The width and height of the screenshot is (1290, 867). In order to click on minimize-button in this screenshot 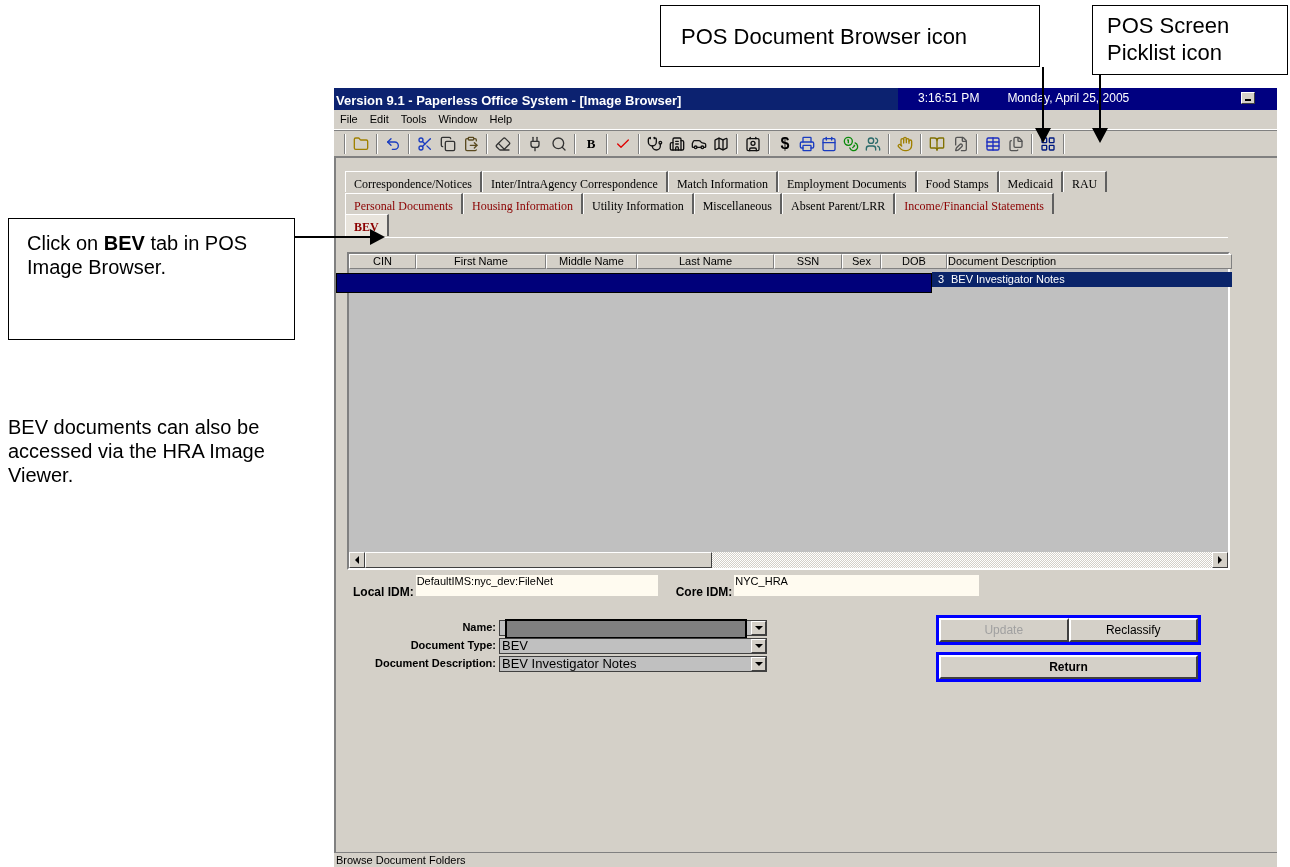, I will do `click(1248, 98)`.